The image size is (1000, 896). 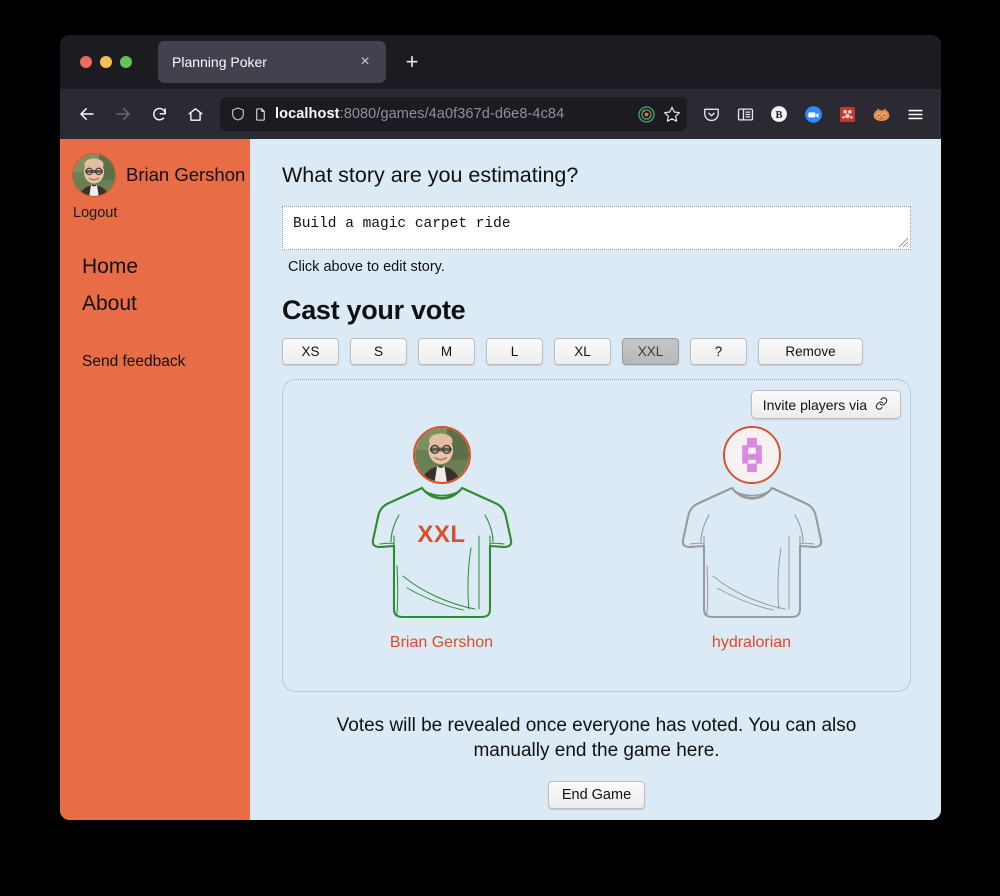 I want to click on player-name: hydralorian, so click(x=751, y=642).